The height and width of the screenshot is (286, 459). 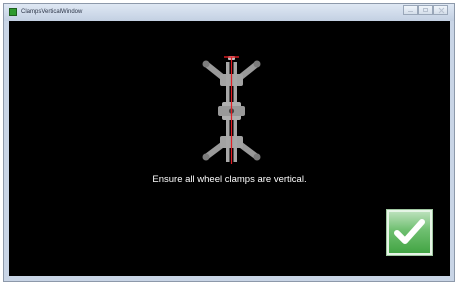 What do you see at coordinates (231, 110) in the screenshot?
I see `wheel-clamp-icon` at bounding box center [231, 110].